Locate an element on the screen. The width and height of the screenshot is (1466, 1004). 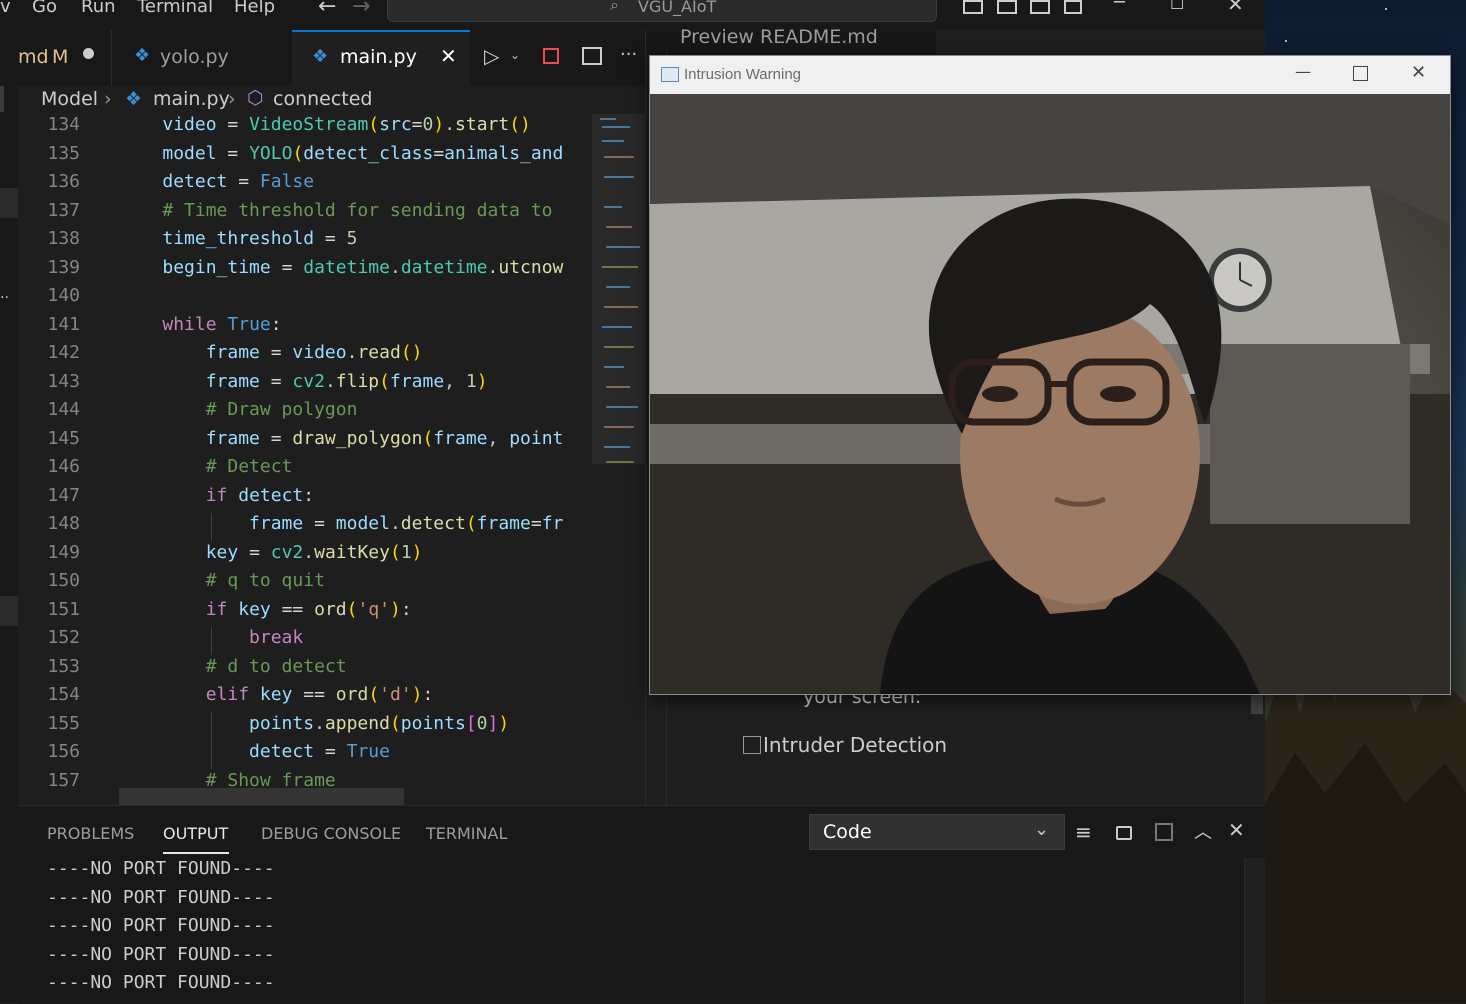
code-line: # Time threshold for sending data to is located at coordinates (357, 210).